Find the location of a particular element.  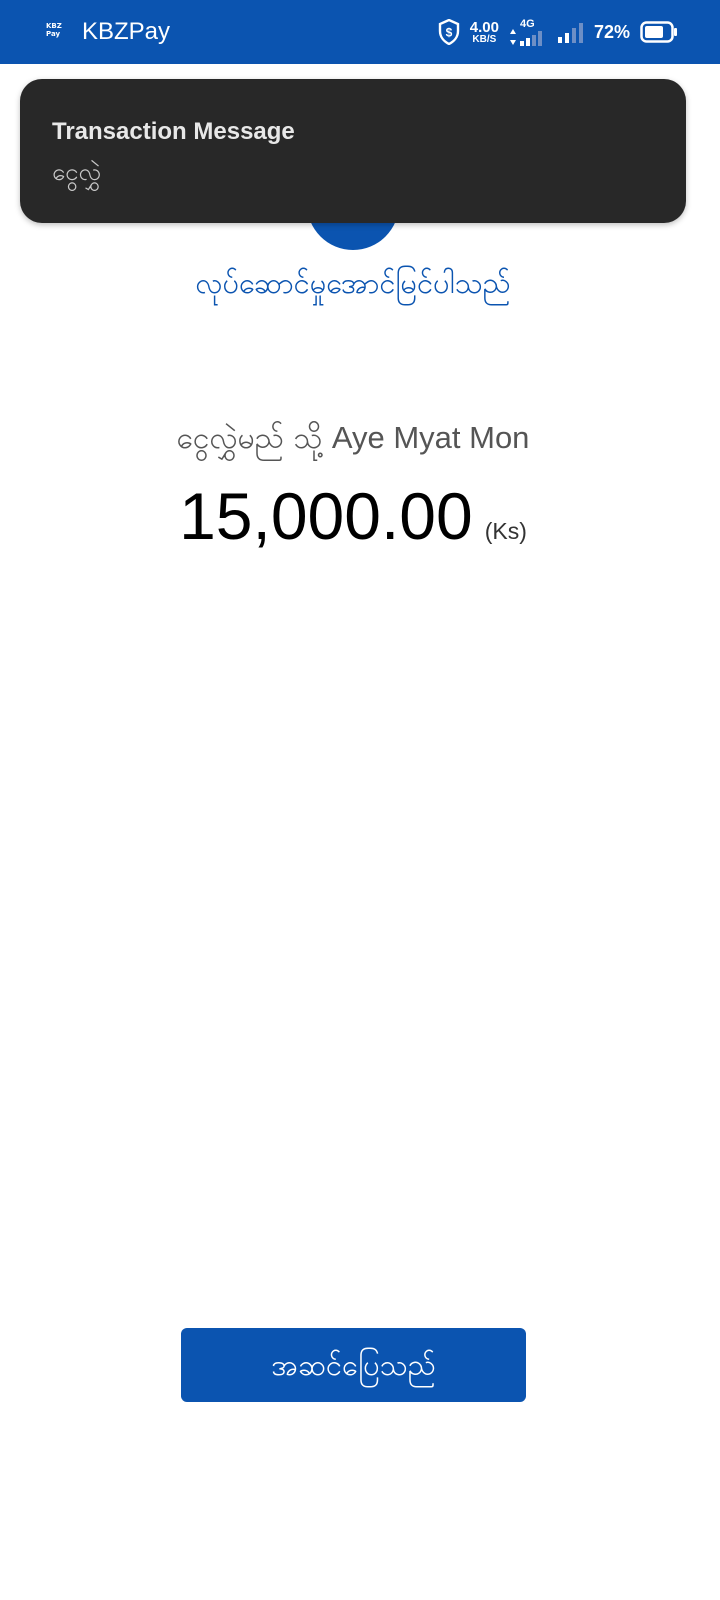

amount-line: 15,000.00 (Ks) is located at coordinates (353, 516).